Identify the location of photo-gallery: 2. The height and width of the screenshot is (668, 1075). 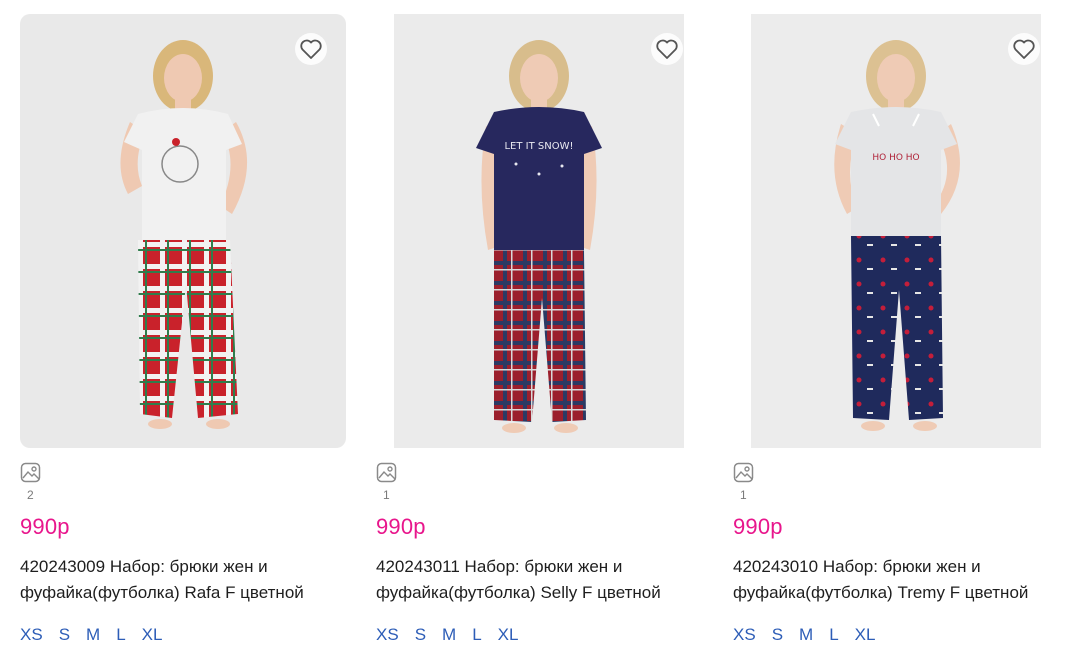
(31, 482).